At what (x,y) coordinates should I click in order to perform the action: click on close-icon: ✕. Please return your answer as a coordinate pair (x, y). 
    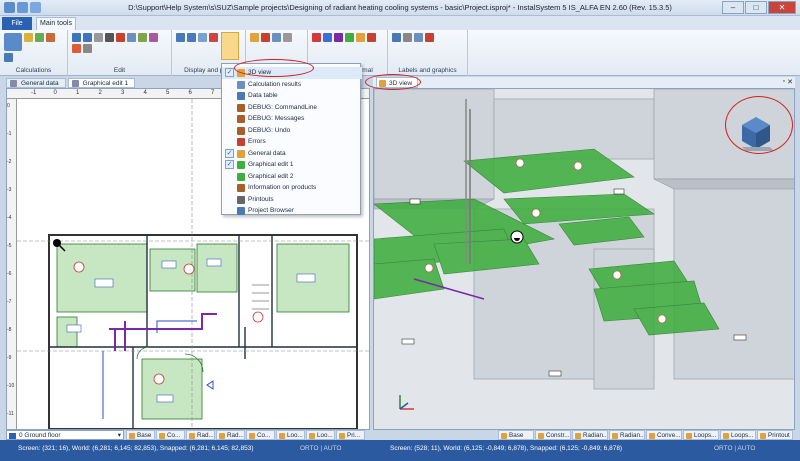
    Looking at the image, I should click on (790, 82).